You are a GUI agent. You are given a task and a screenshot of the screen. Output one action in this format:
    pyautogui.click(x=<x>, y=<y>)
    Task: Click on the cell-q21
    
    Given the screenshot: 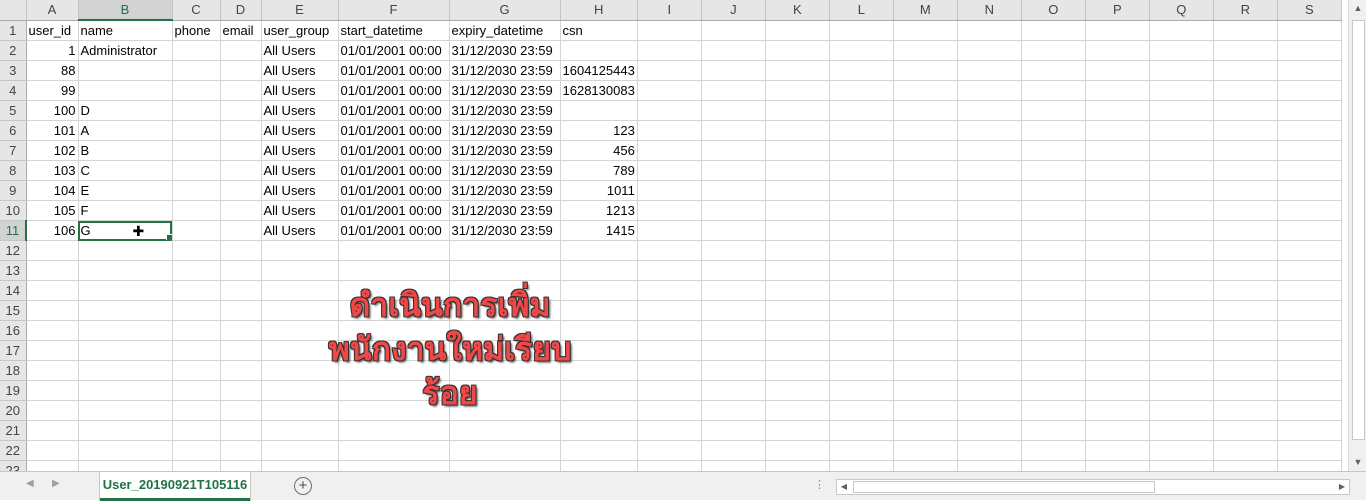 What is the action you would take?
    pyautogui.click(x=1181, y=430)
    